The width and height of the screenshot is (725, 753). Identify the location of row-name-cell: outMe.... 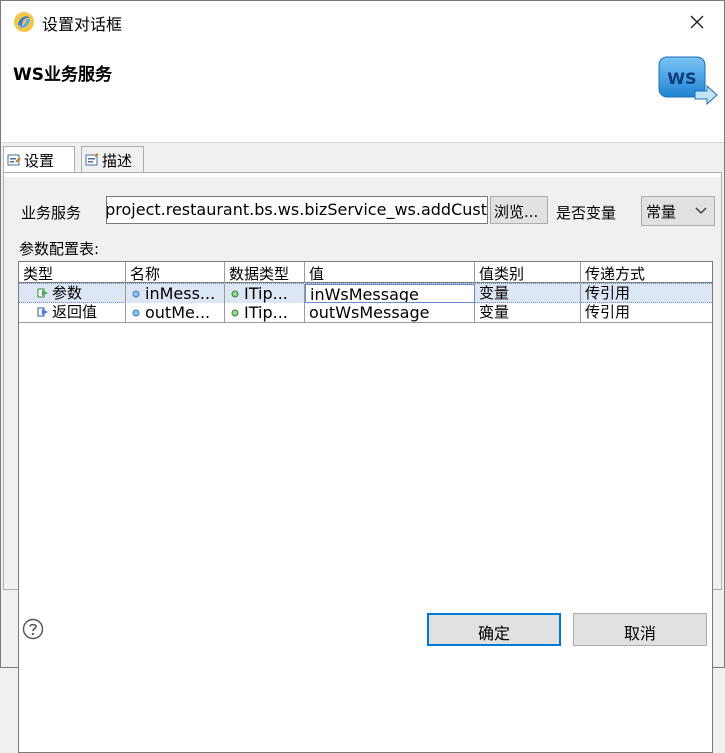
(175, 312).